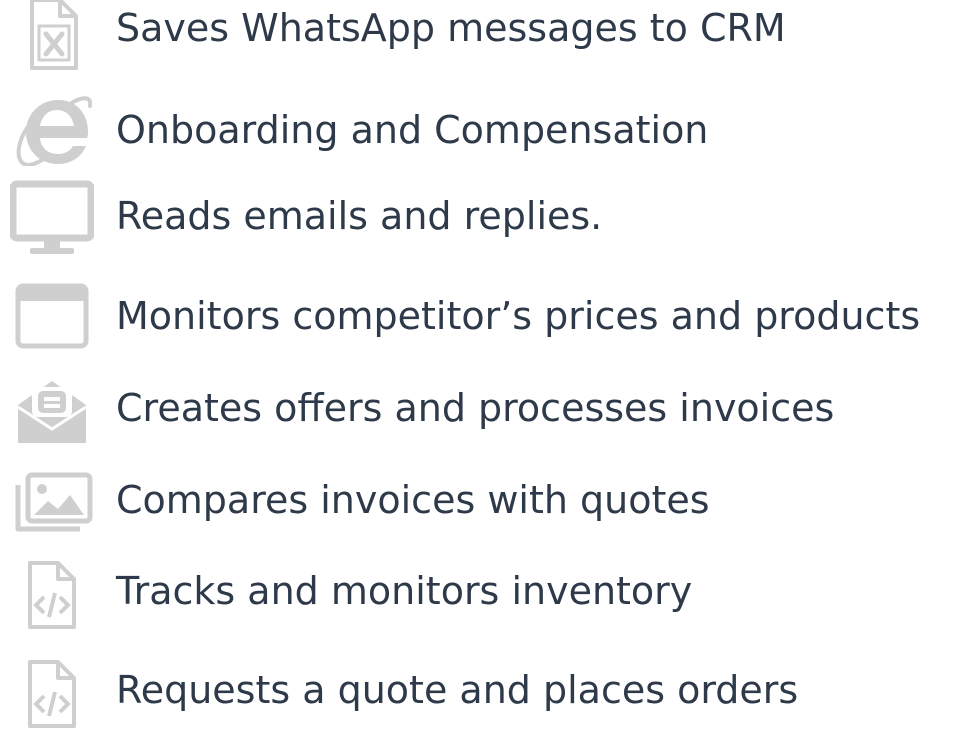  I want to click on feature-label: Tracks and monitors inventory, so click(404, 591).